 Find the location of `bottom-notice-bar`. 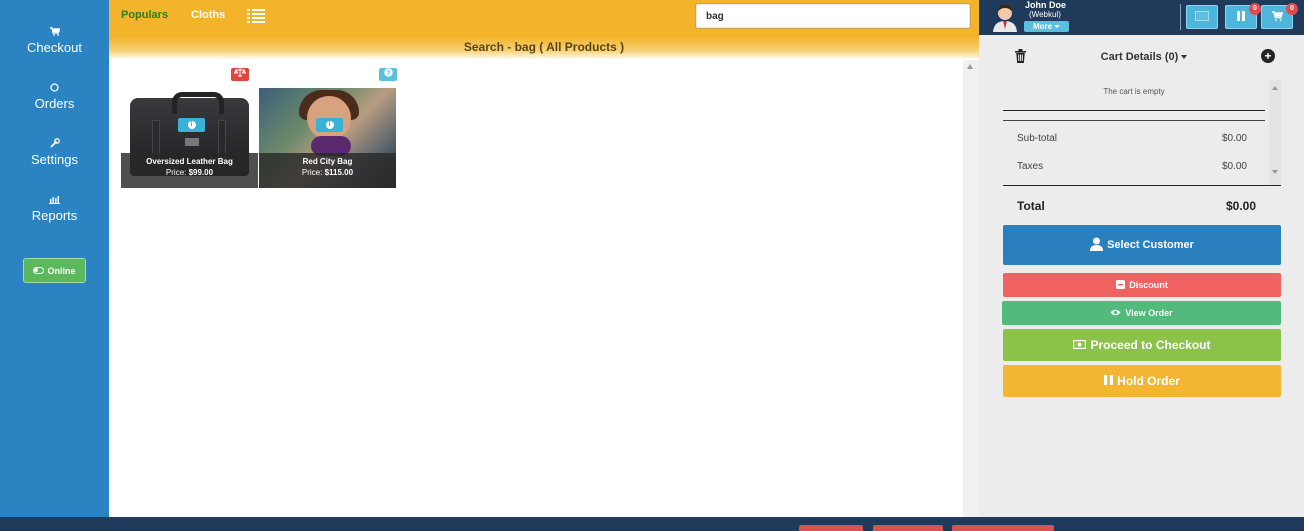

bottom-notice-bar is located at coordinates (652, 524).